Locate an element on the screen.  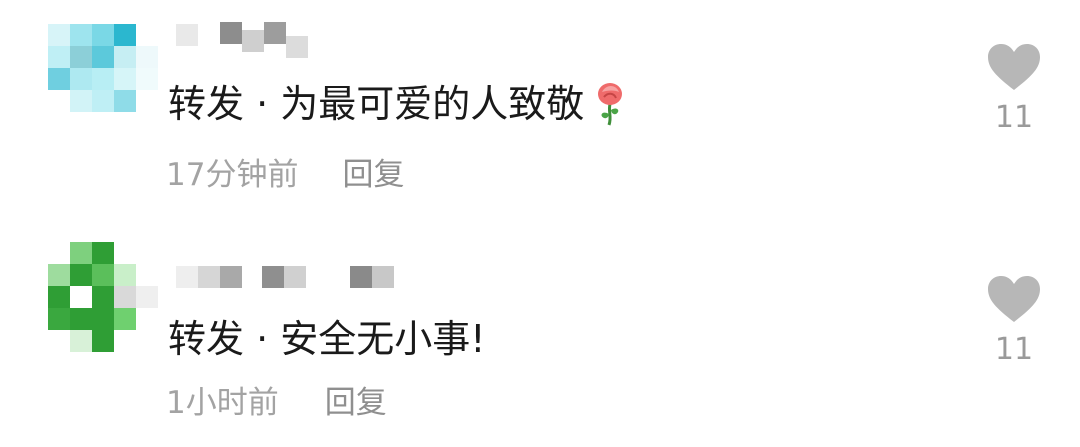
comment-text: 转发 · 安全无小事! is located at coordinates (326, 339).